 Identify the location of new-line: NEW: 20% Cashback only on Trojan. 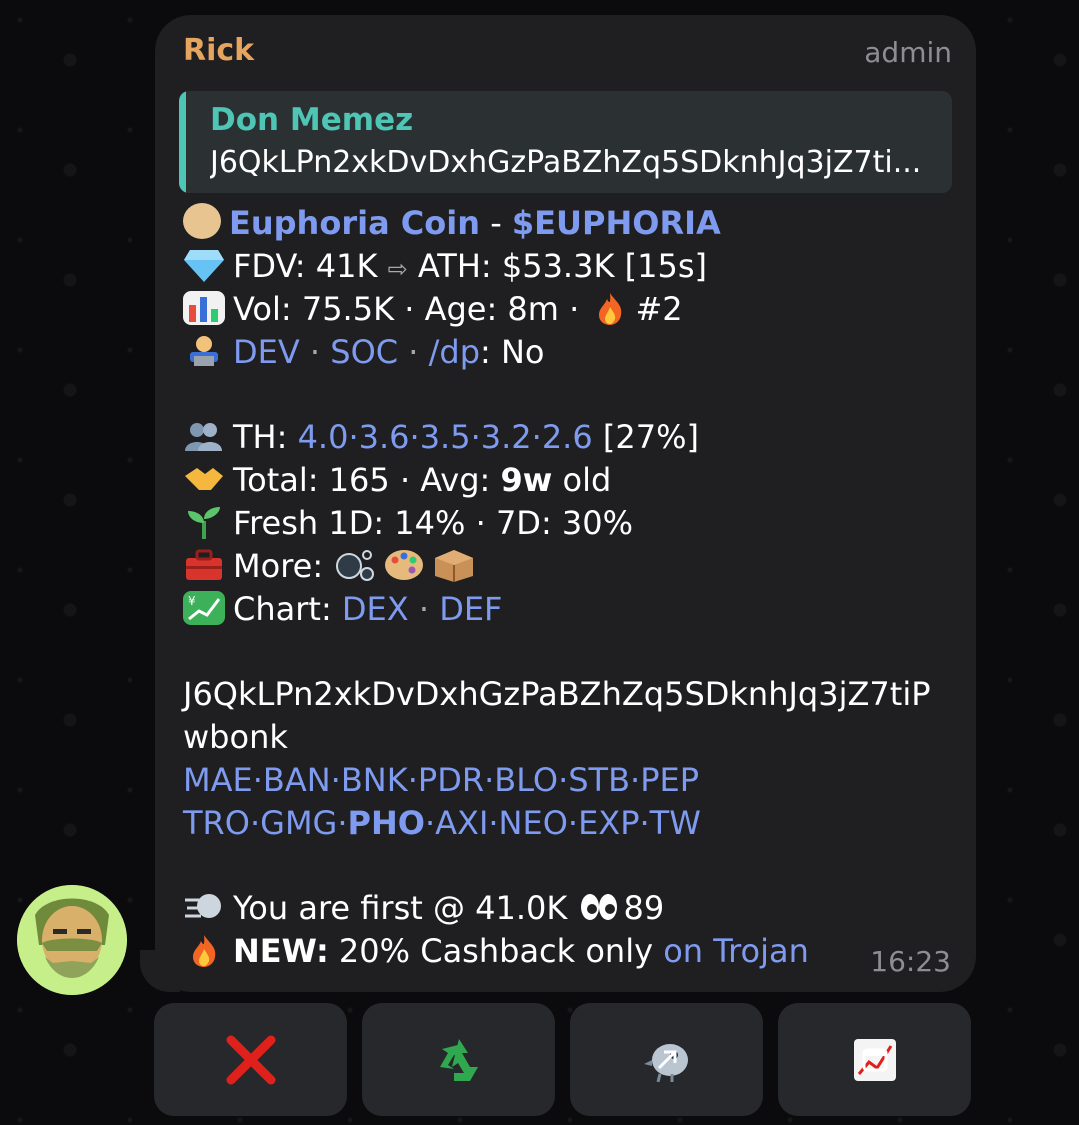
(578, 951).